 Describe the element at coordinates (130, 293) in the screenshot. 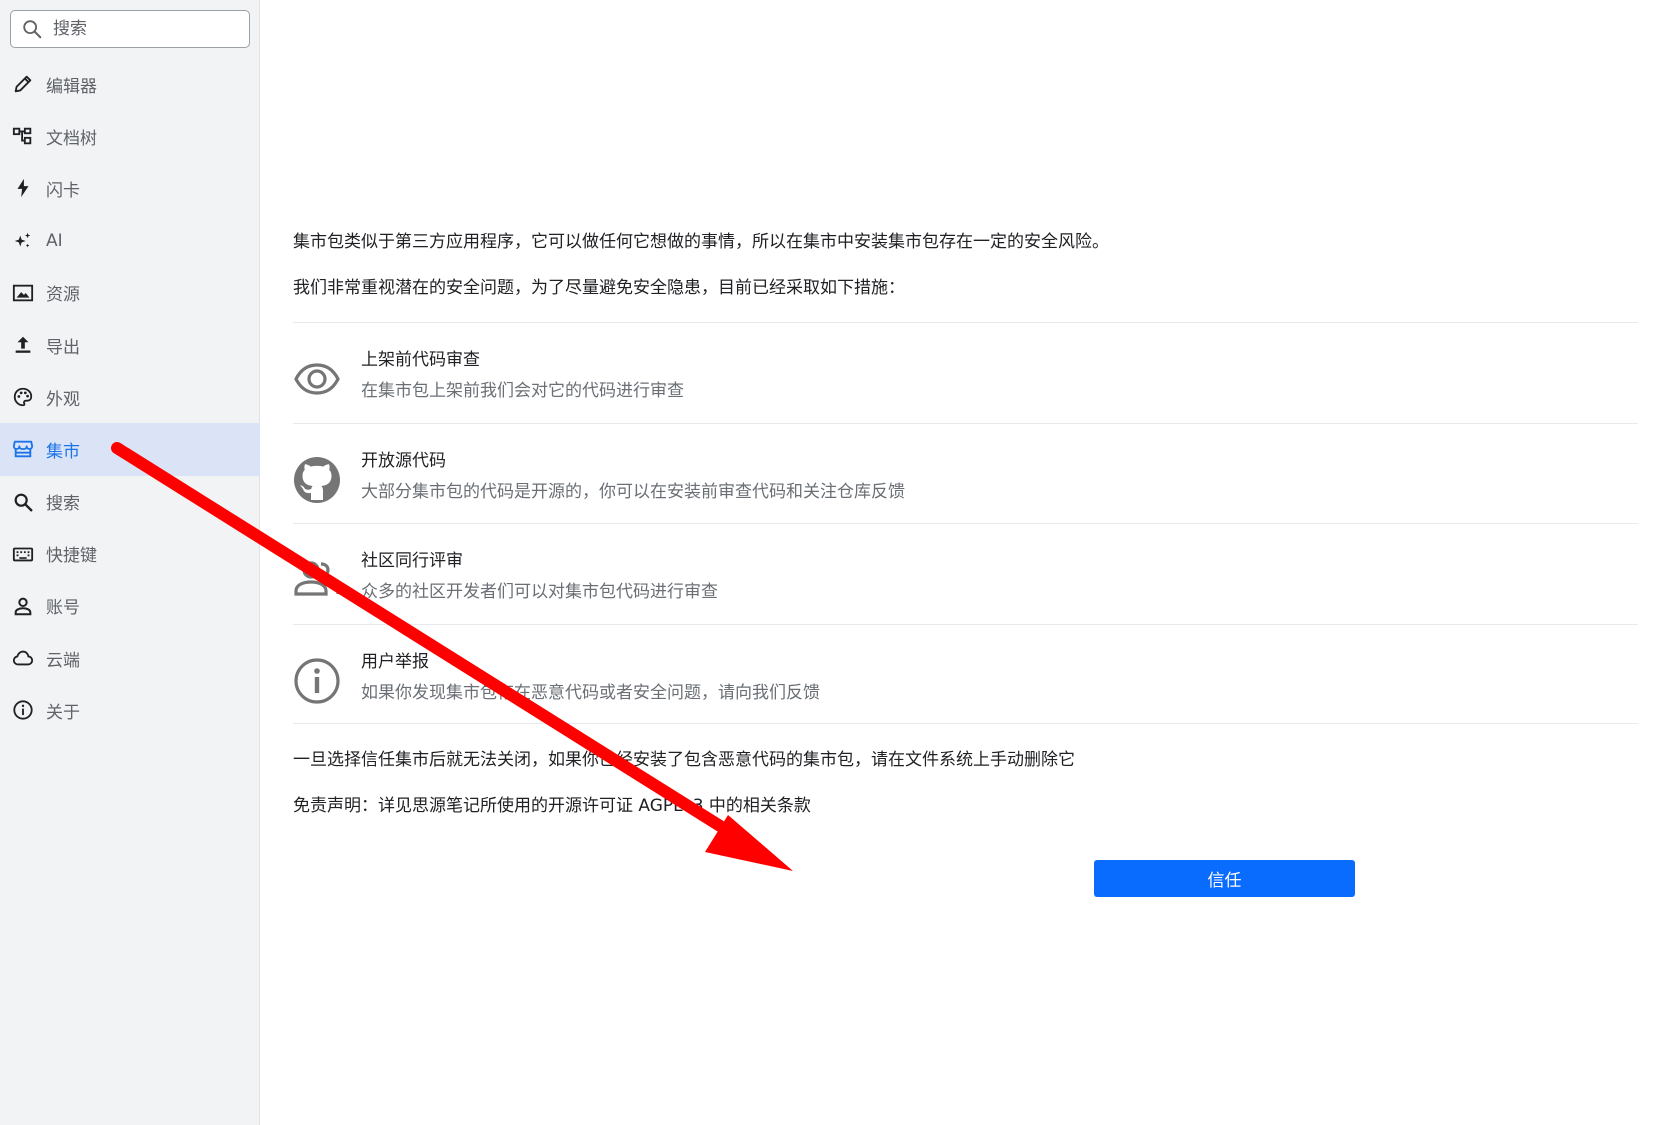

I see `sidebar-item-assets: 资源` at that location.